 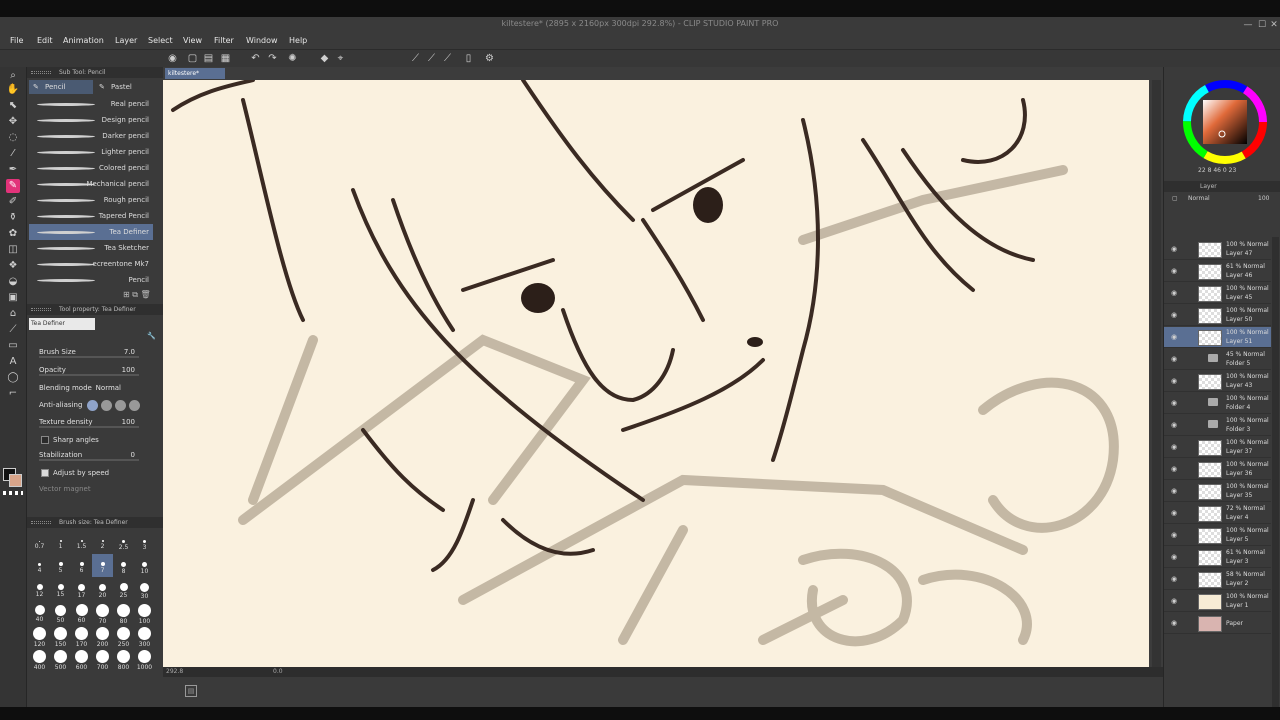 I want to click on brush-size-option: 8, so click(x=123, y=565).